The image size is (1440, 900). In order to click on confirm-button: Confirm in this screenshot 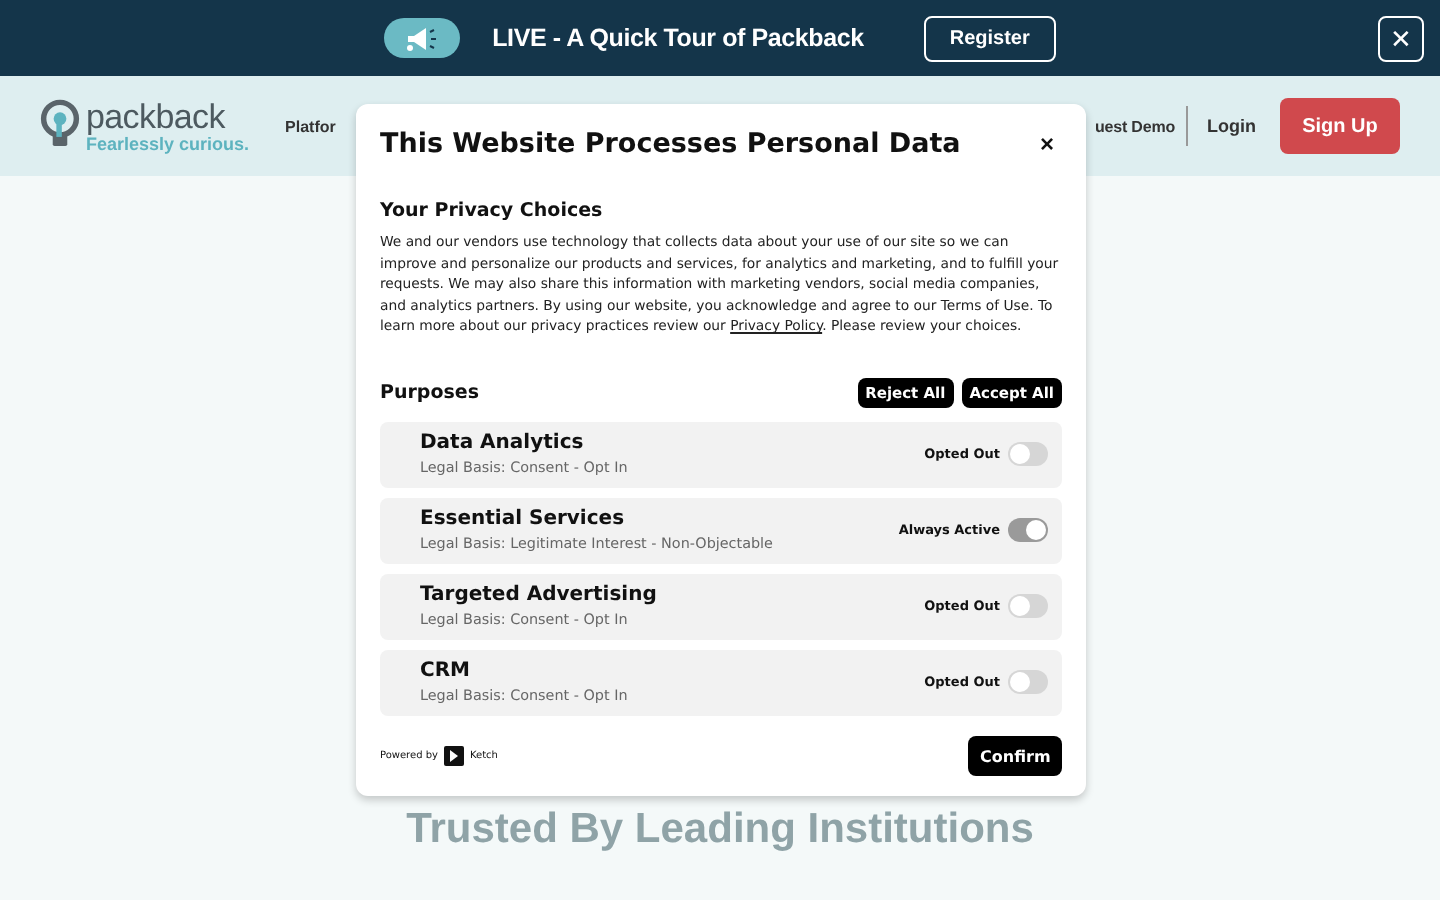, I will do `click(1015, 756)`.